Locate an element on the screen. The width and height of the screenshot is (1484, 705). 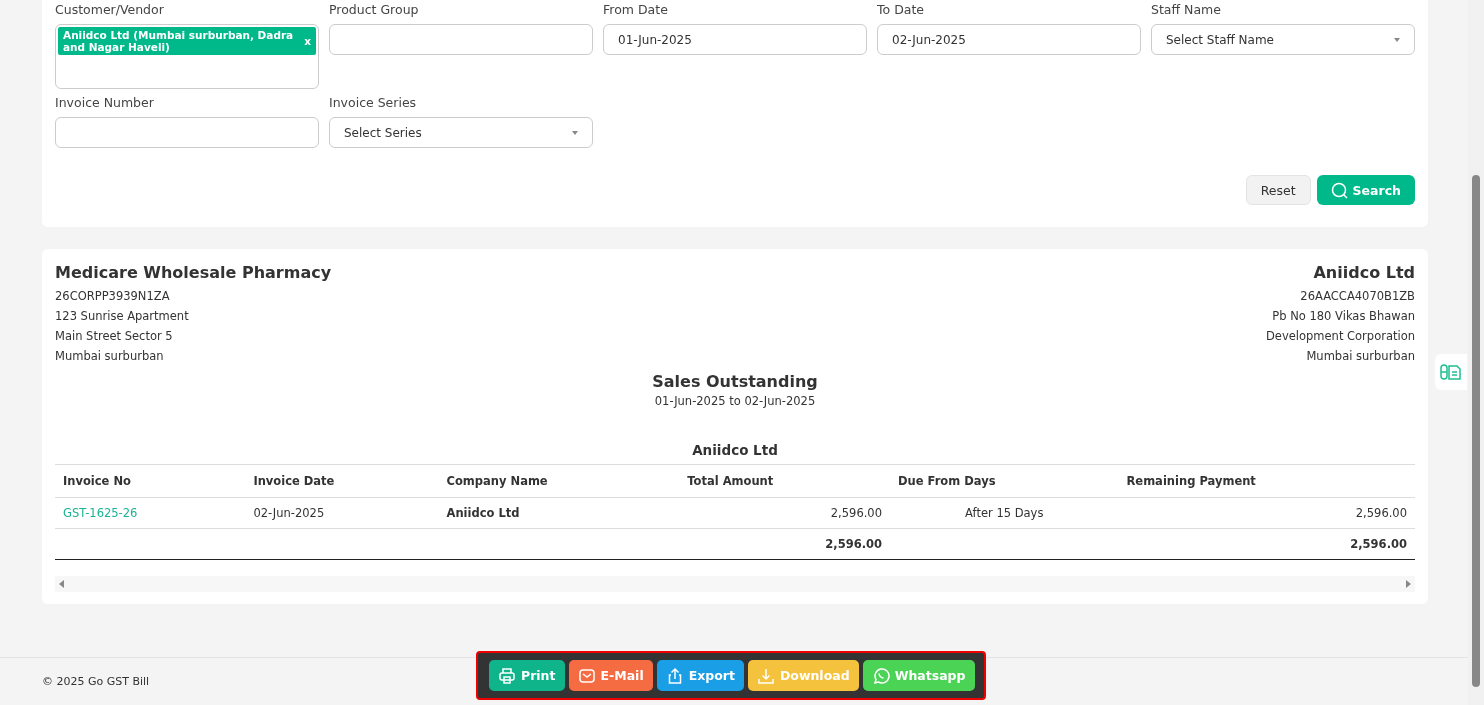
export-button: Export is located at coordinates (700, 675).